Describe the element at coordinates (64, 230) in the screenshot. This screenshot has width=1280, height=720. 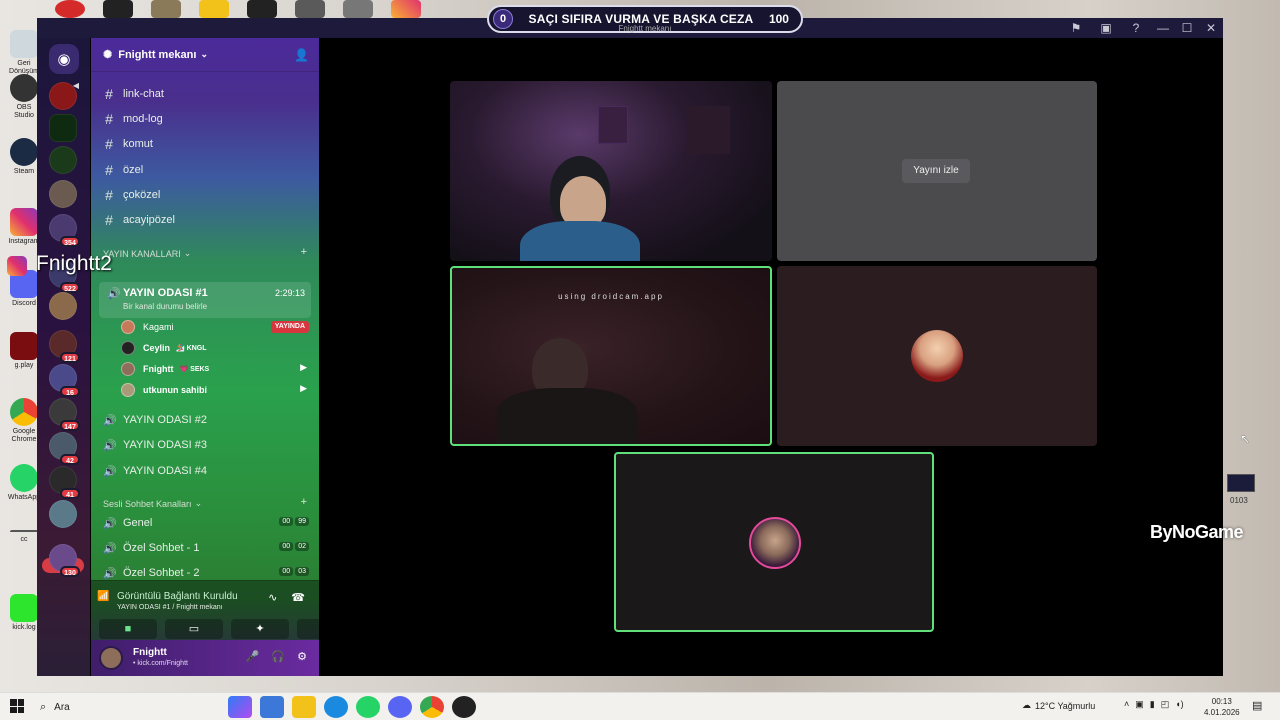
I see `server-icon: 354` at that location.